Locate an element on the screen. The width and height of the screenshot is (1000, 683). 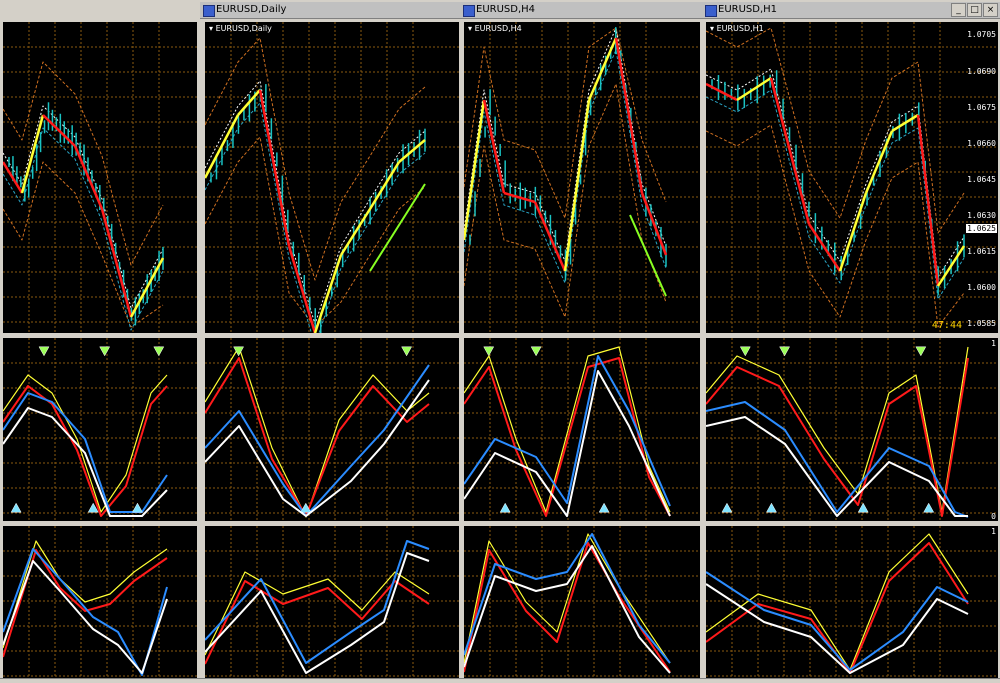
window-title: EURUSD,H4 is located at coordinates (506, 9).